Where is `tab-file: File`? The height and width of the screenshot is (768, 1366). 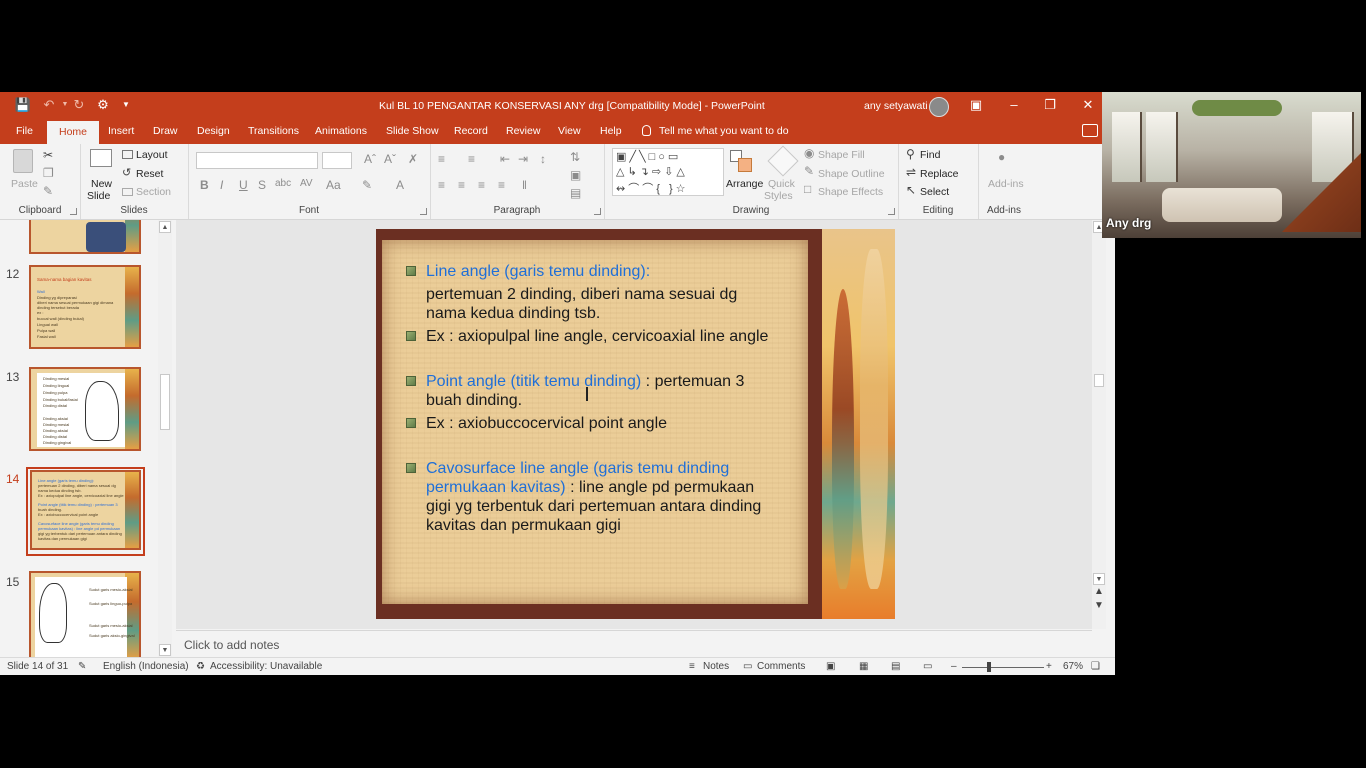 tab-file: File is located at coordinates (24, 131).